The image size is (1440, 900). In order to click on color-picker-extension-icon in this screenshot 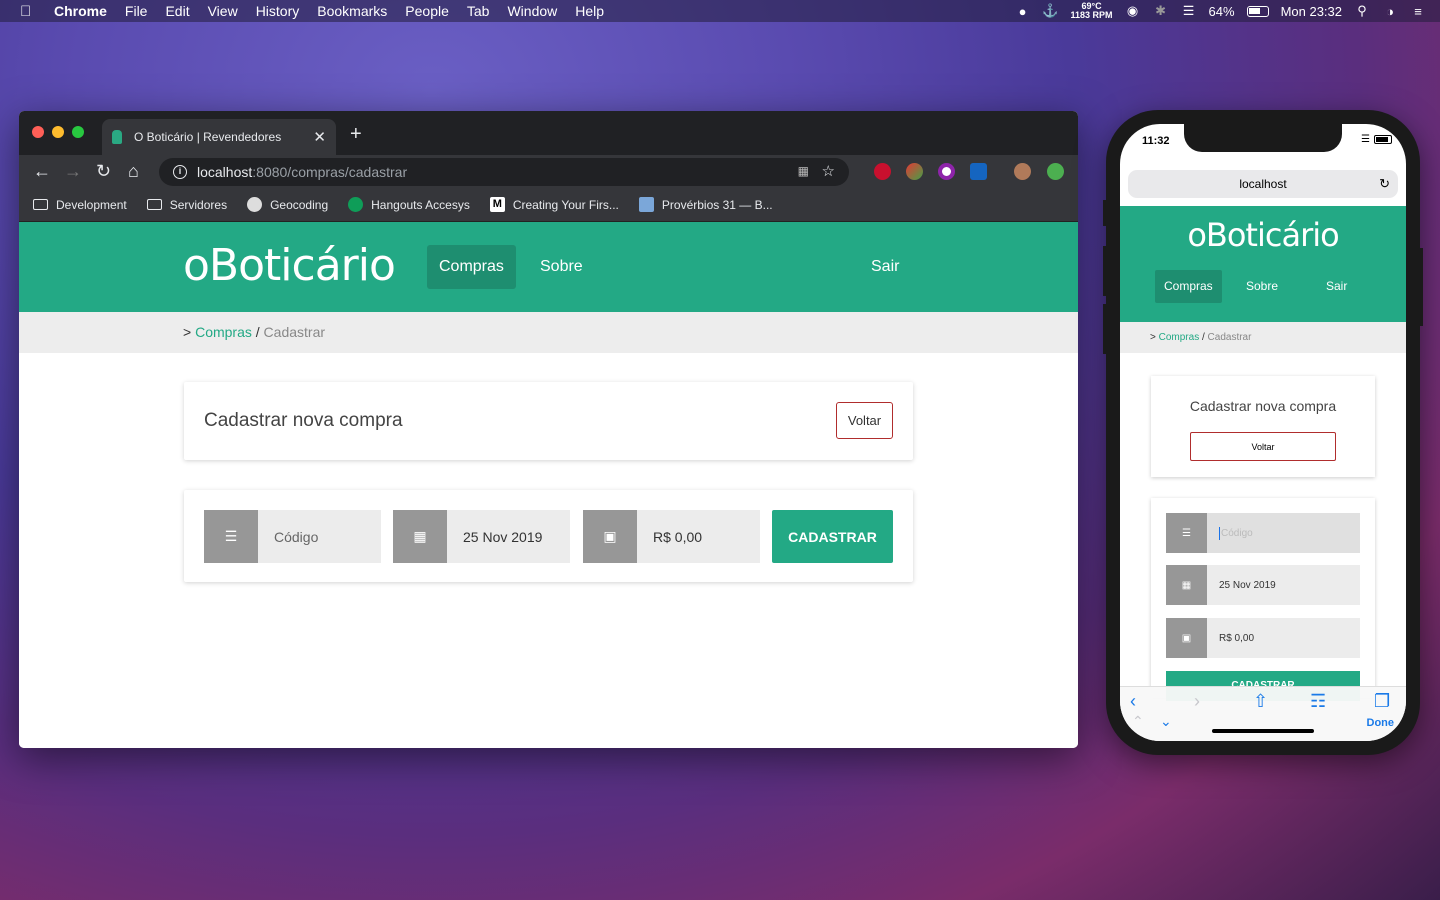, I will do `click(914, 171)`.